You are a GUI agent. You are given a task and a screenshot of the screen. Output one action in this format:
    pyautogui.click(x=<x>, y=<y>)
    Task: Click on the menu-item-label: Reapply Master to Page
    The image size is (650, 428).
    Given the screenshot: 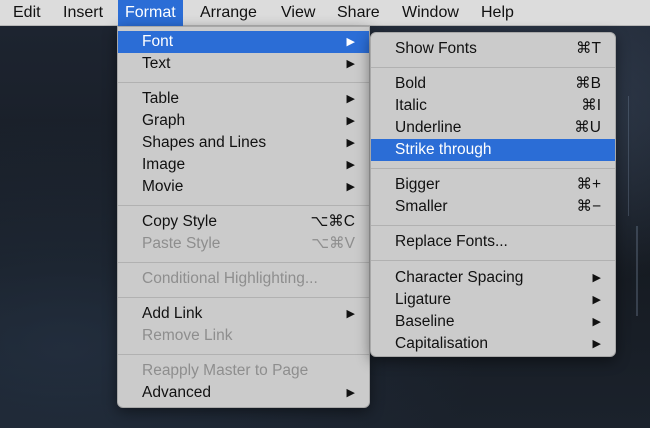 What is the action you would take?
    pyautogui.click(x=225, y=370)
    